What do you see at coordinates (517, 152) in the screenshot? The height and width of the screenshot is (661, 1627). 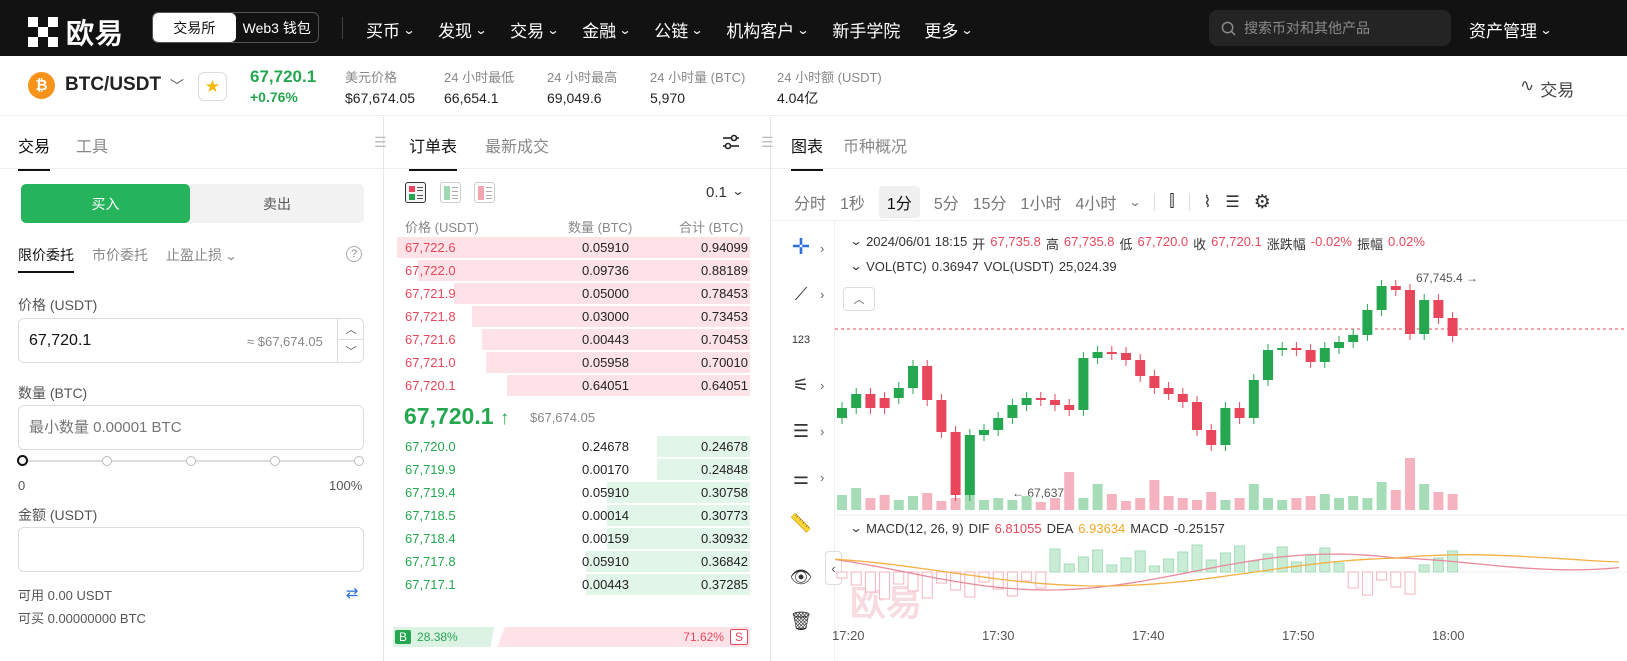 I see `tab-recent-trades: 最新成交` at bounding box center [517, 152].